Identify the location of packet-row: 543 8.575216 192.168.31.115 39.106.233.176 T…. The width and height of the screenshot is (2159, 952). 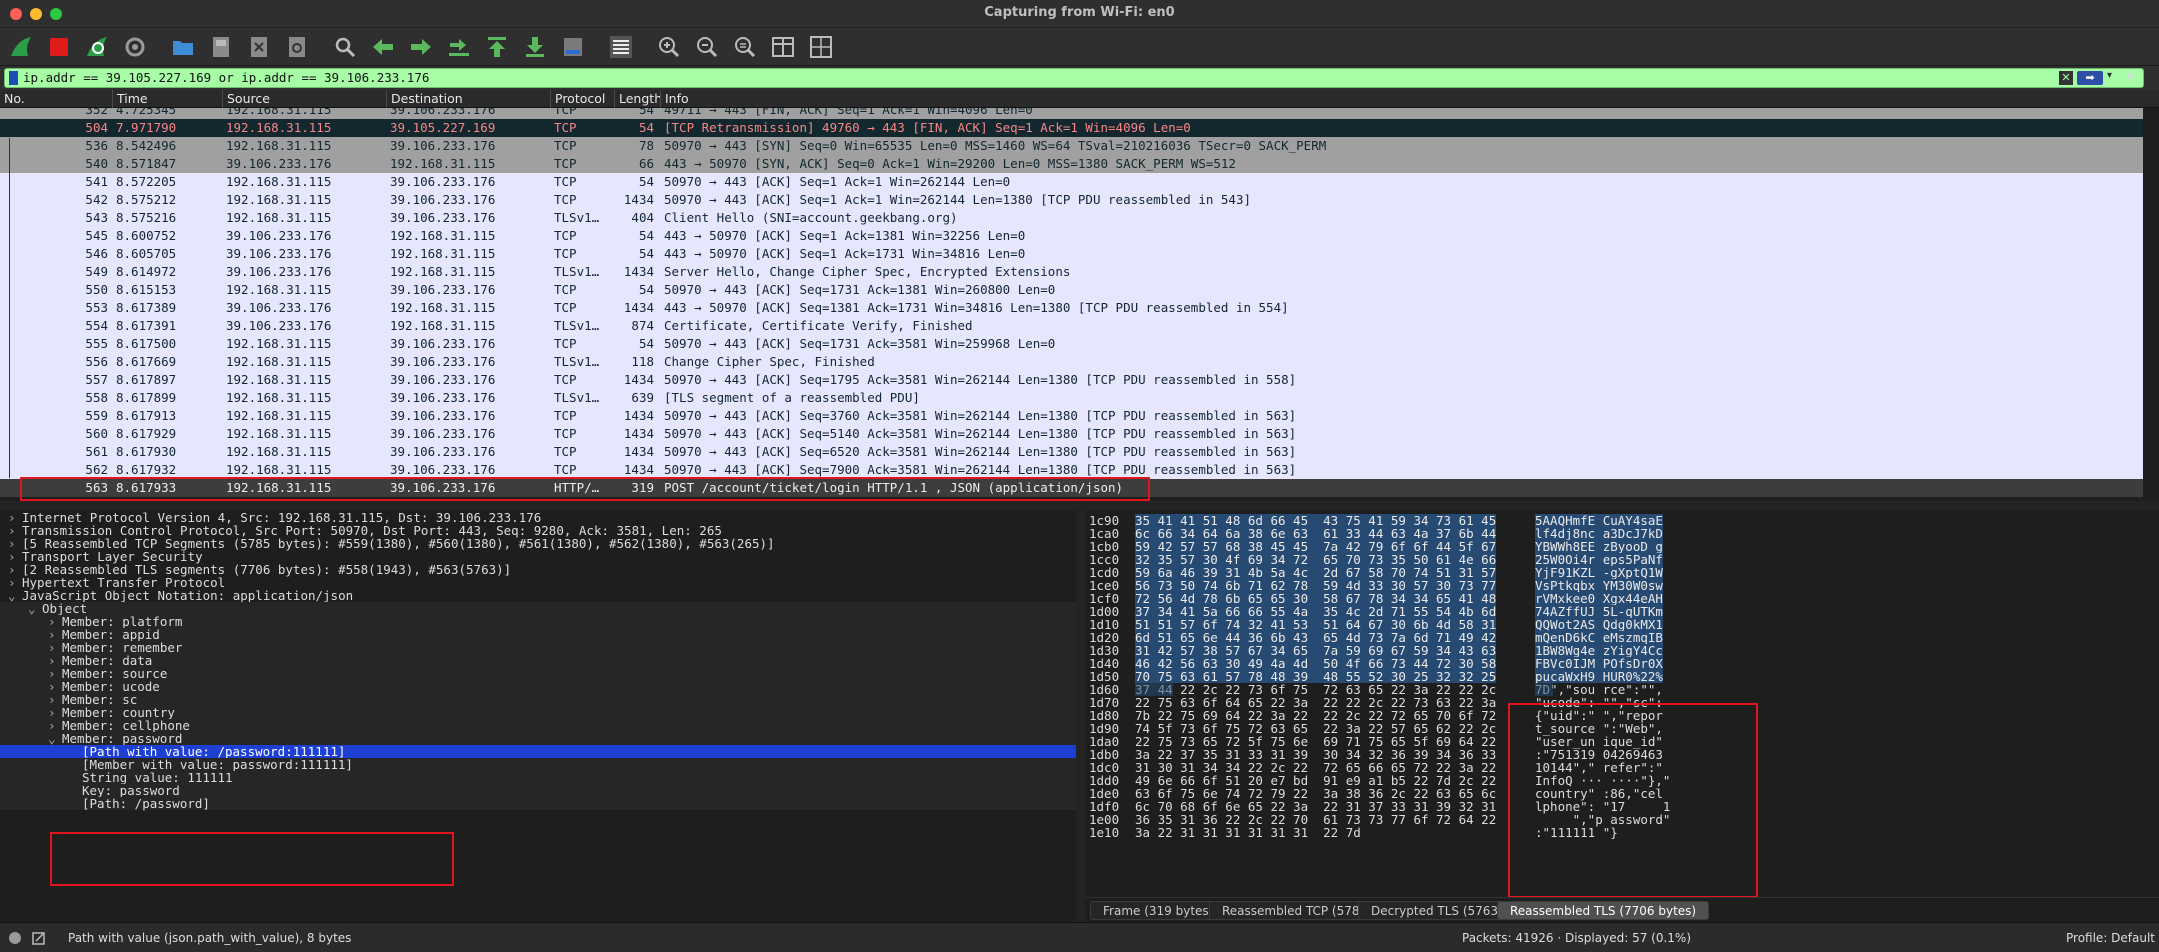
(1071, 218).